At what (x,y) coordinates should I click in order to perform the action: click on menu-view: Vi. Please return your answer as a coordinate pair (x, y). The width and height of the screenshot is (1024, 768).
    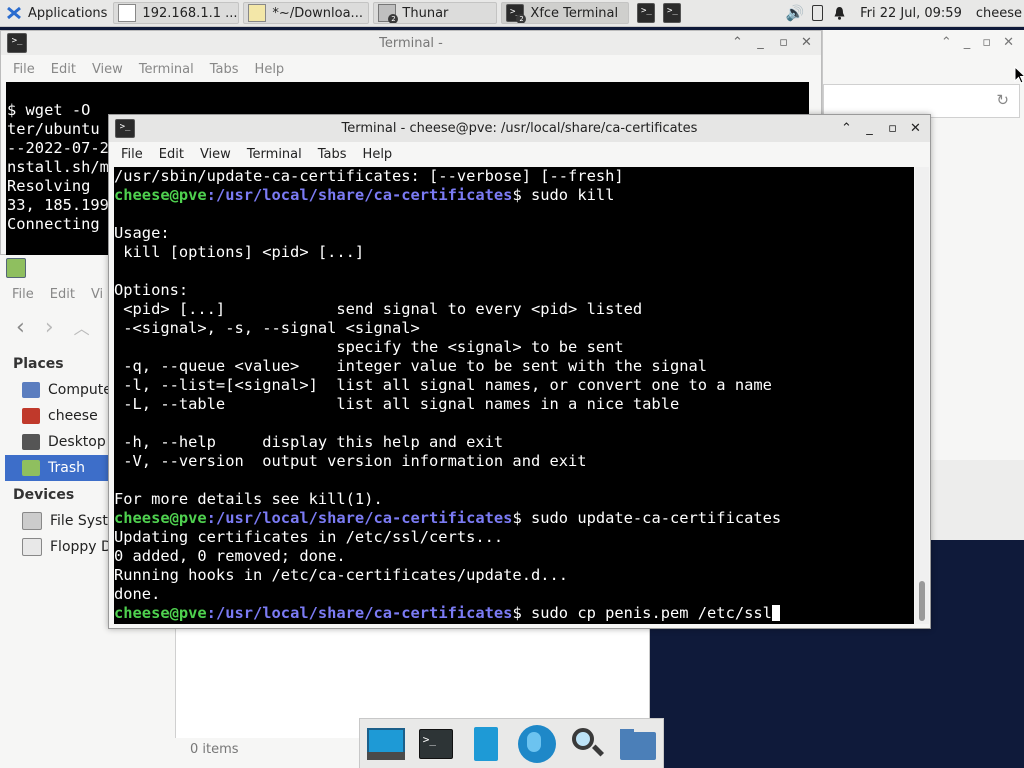
    Looking at the image, I should click on (97, 294).